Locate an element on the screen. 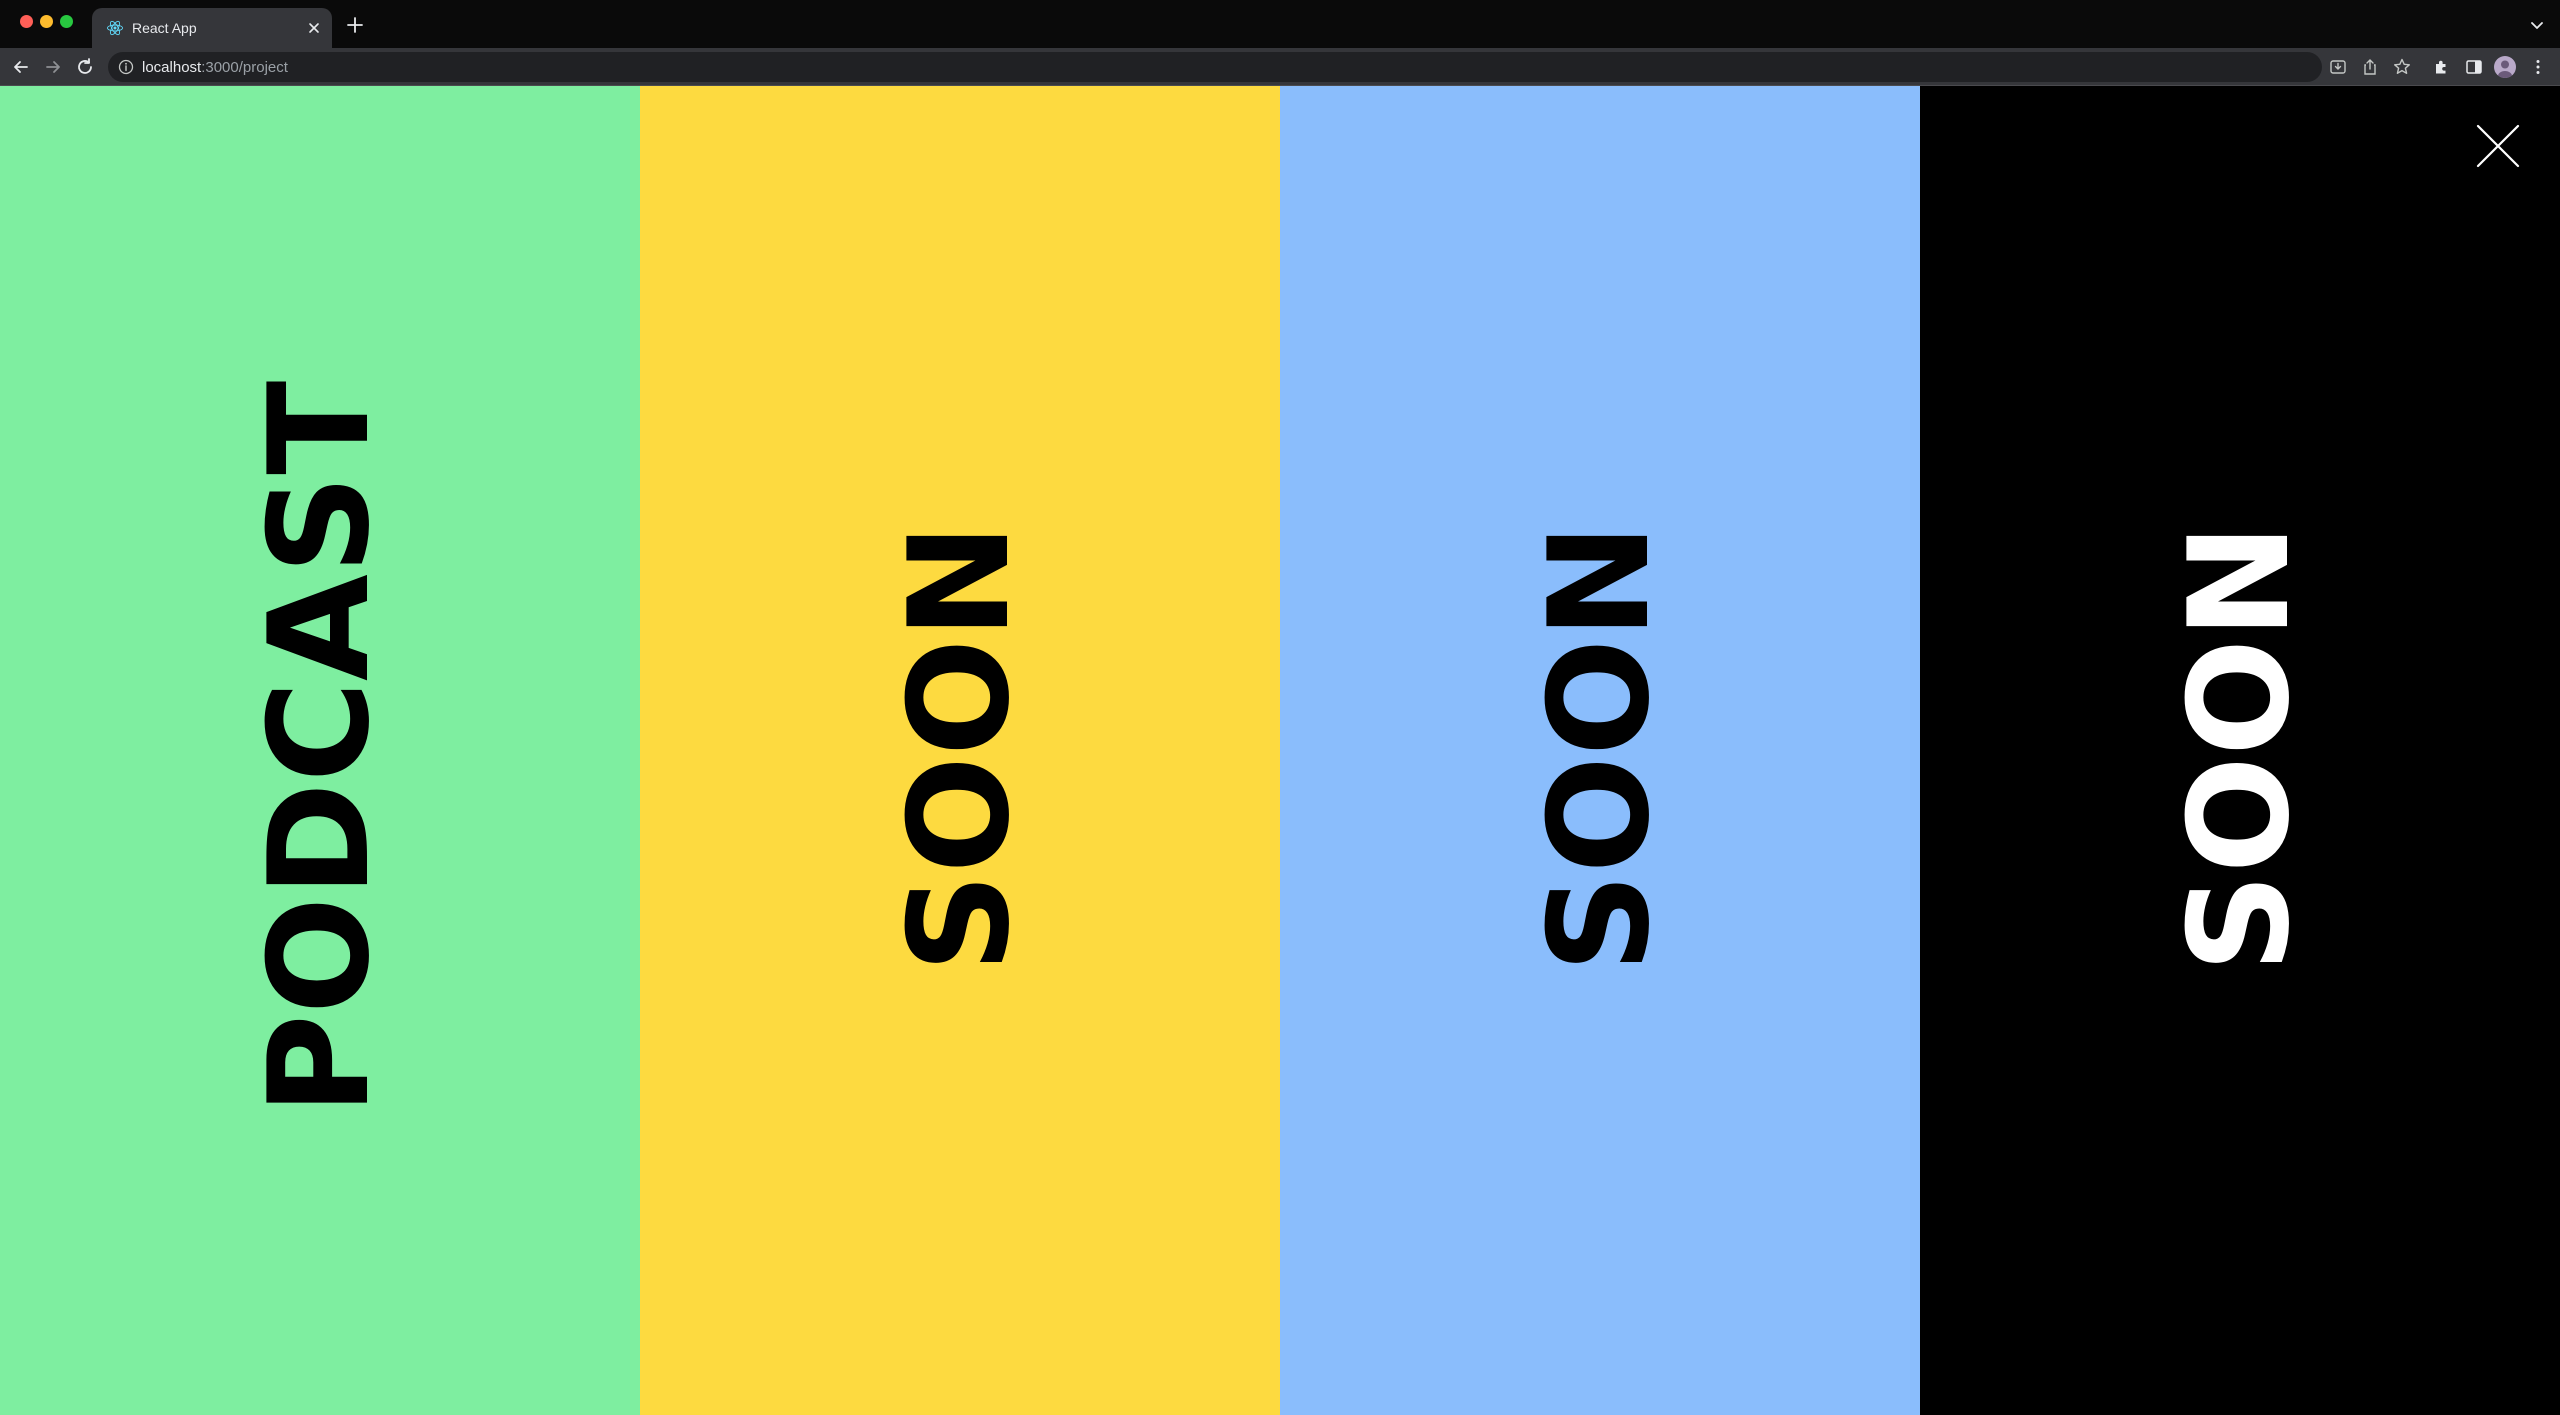  tab-close-icon is located at coordinates (314, 28).